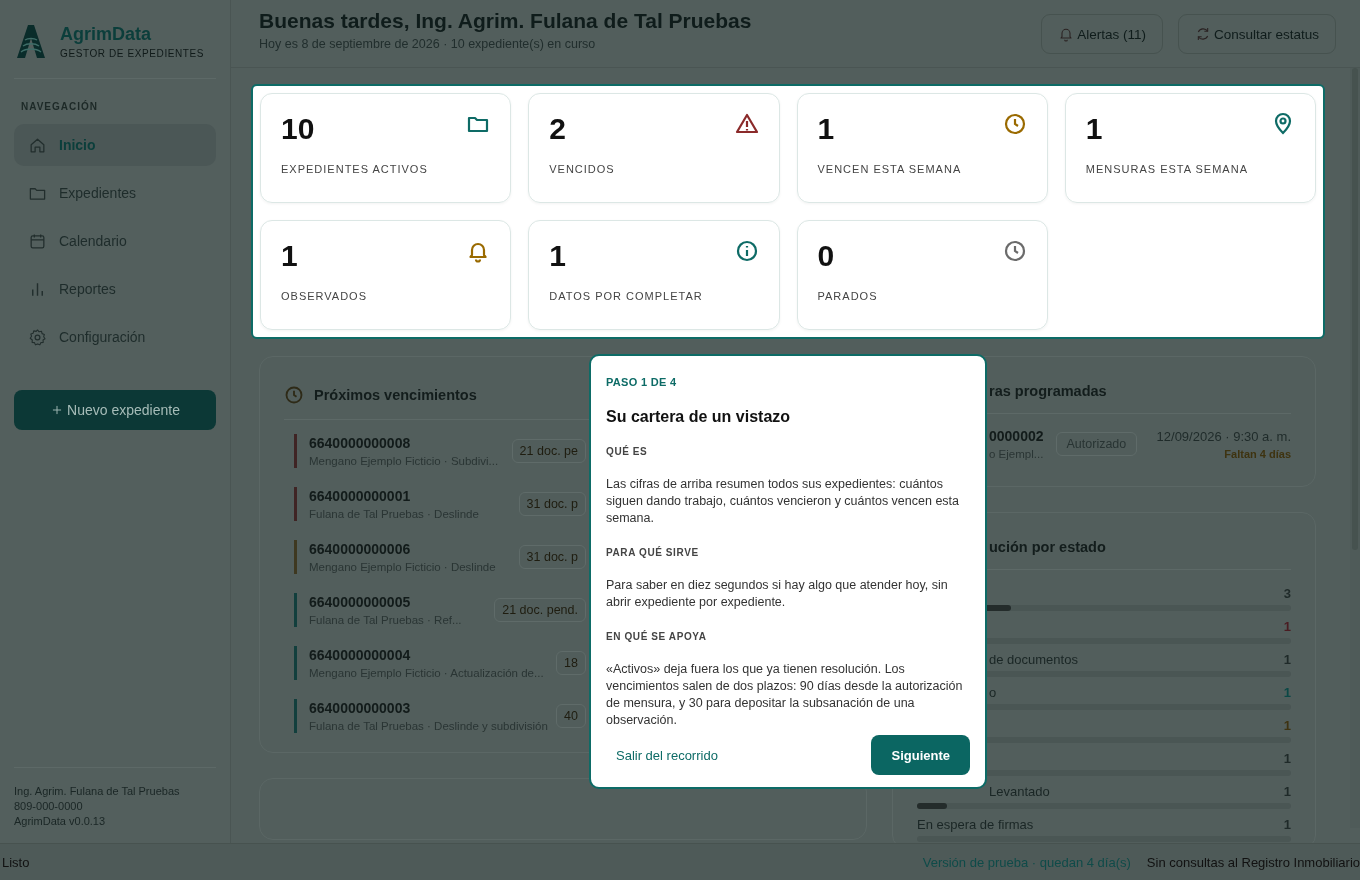  I want to click on file-number: 6640000000003, so click(360, 708).